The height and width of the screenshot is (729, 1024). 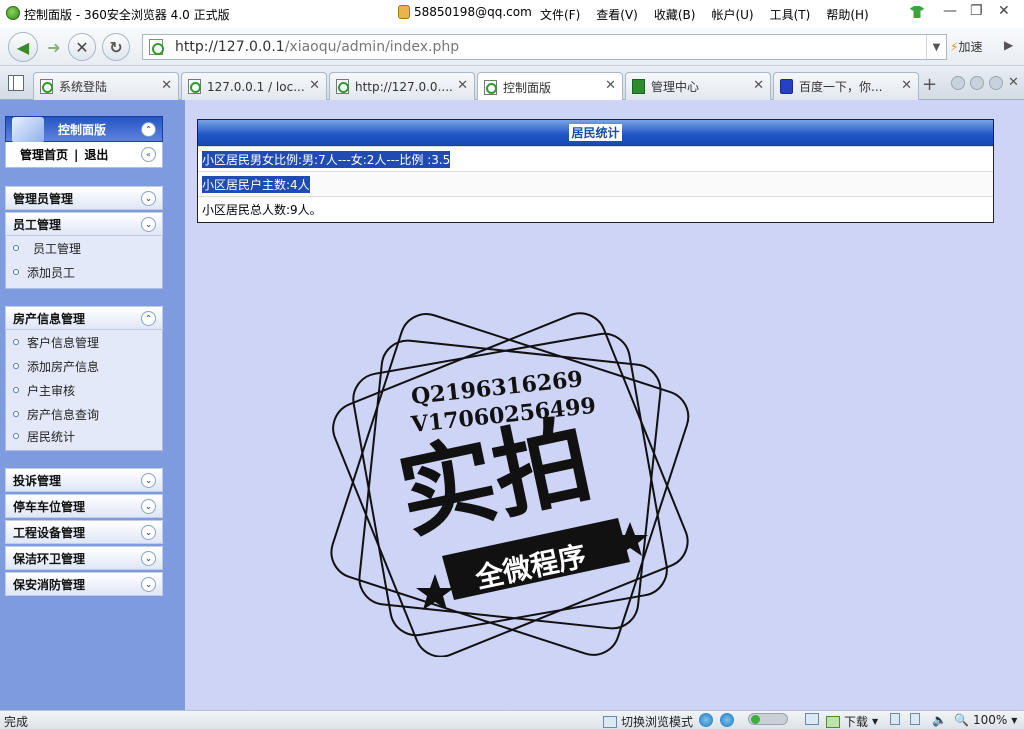 What do you see at coordinates (1013, 82) in the screenshot?
I see `close-tab-icon: ✕` at bounding box center [1013, 82].